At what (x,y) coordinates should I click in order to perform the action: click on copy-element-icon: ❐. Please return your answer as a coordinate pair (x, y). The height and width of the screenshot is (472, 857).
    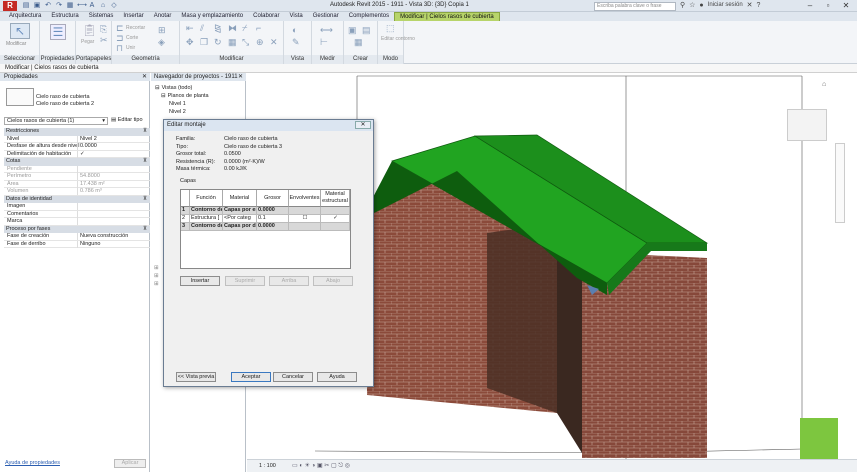
    Looking at the image, I should click on (204, 42).